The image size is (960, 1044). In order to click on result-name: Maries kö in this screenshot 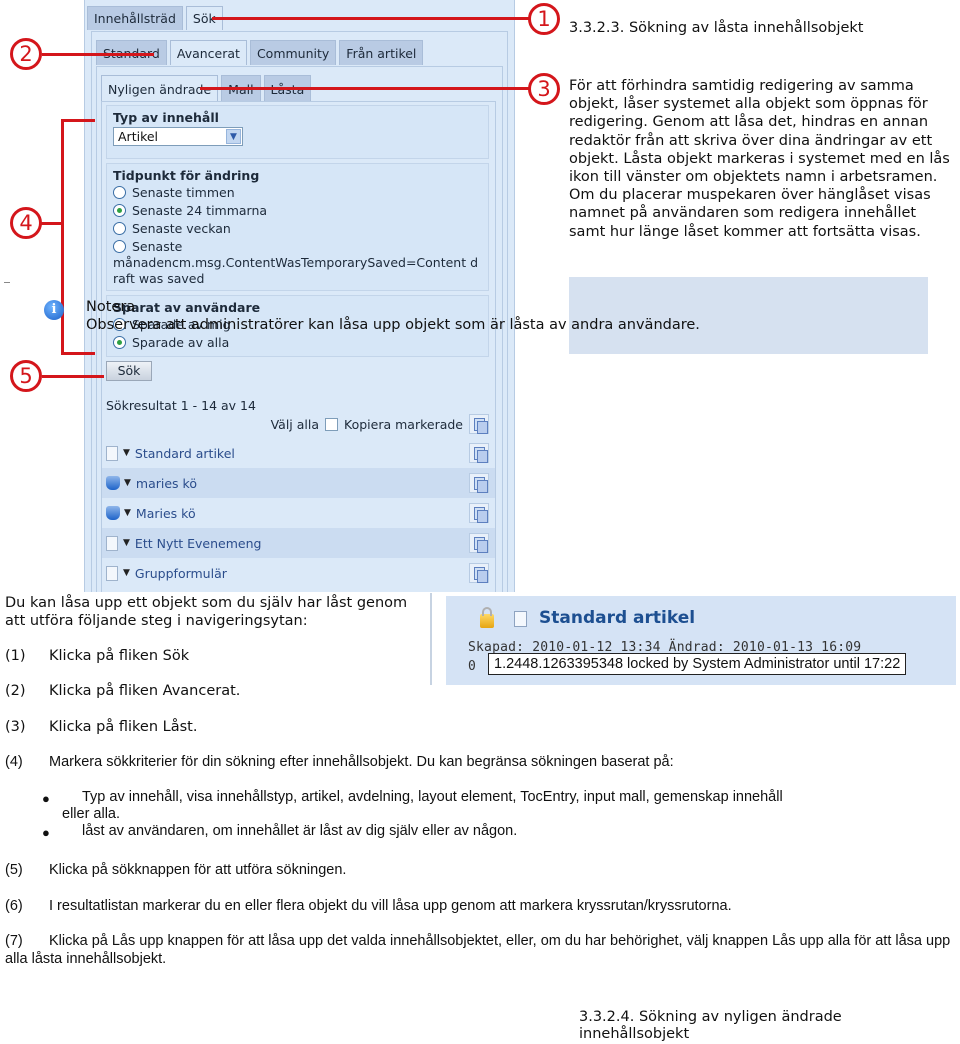, I will do `click(166, 513)`.